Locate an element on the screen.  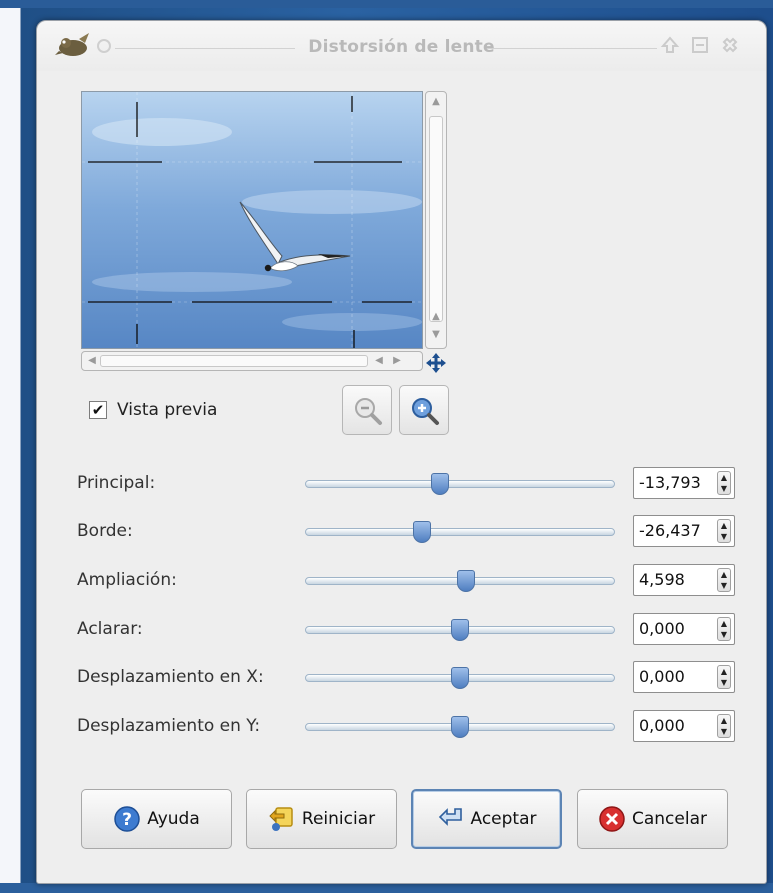
param-row-principal: Principal: -13,793 ▲ ▼ is located at coordinates (407, 484).